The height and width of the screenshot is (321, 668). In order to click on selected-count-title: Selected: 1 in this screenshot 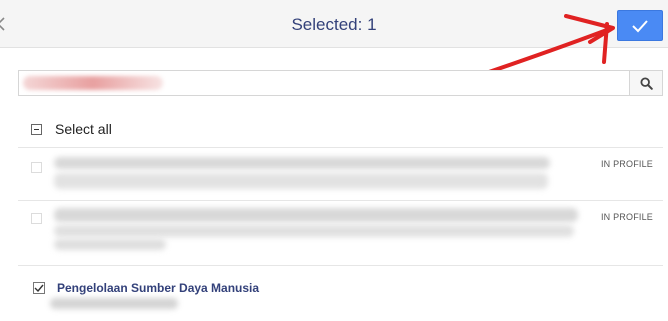, I will do `click(334, 24)`.